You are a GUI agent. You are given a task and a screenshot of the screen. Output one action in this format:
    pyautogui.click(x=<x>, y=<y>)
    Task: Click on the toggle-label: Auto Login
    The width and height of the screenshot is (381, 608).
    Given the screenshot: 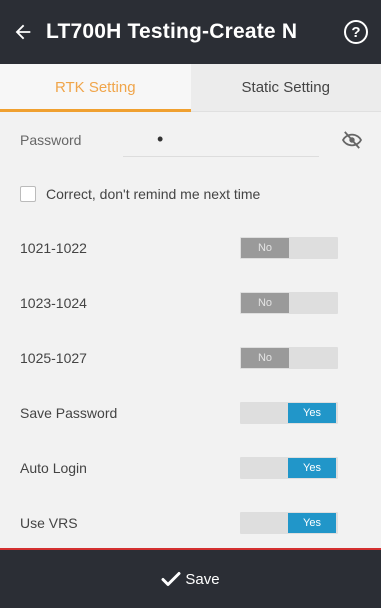 What is the action you would take?
    pyautogui.click(x=53, y=467)
    